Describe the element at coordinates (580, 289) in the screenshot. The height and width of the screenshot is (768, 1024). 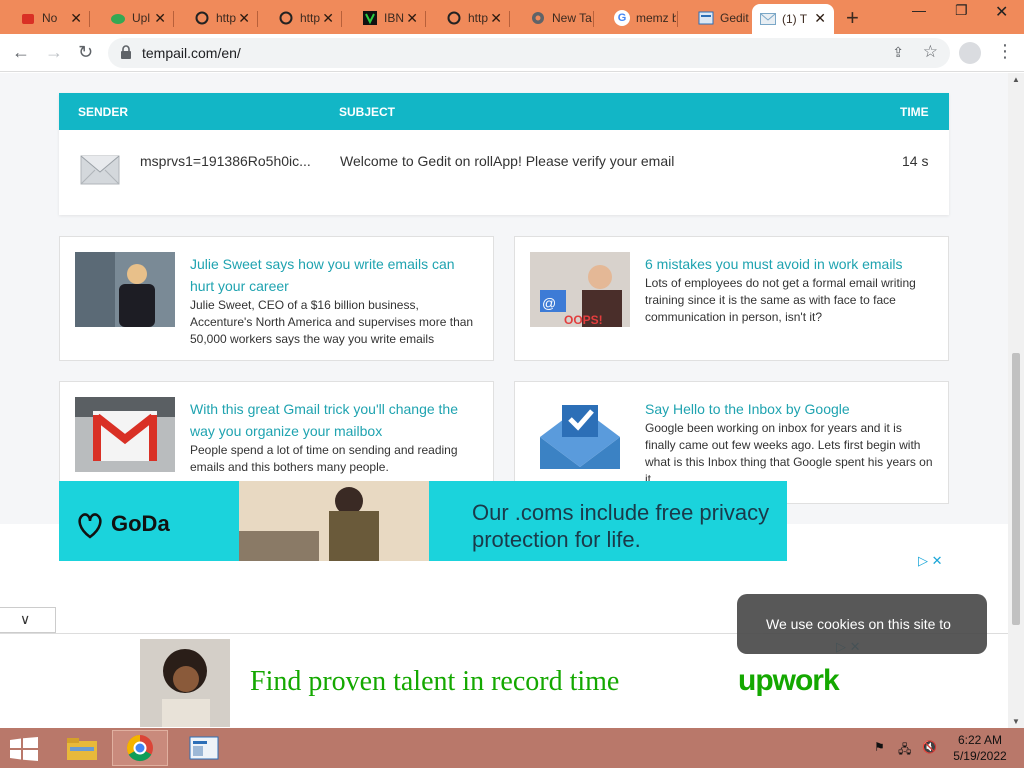
I see `article-thumbnail: @ OOPS!` at that location.